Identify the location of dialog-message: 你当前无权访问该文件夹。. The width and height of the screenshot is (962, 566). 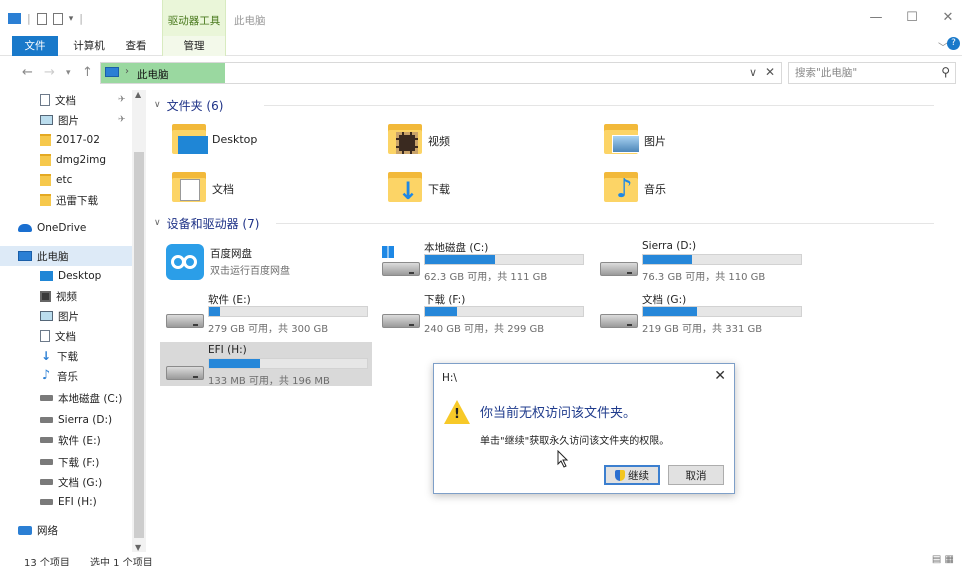
(558, 413).